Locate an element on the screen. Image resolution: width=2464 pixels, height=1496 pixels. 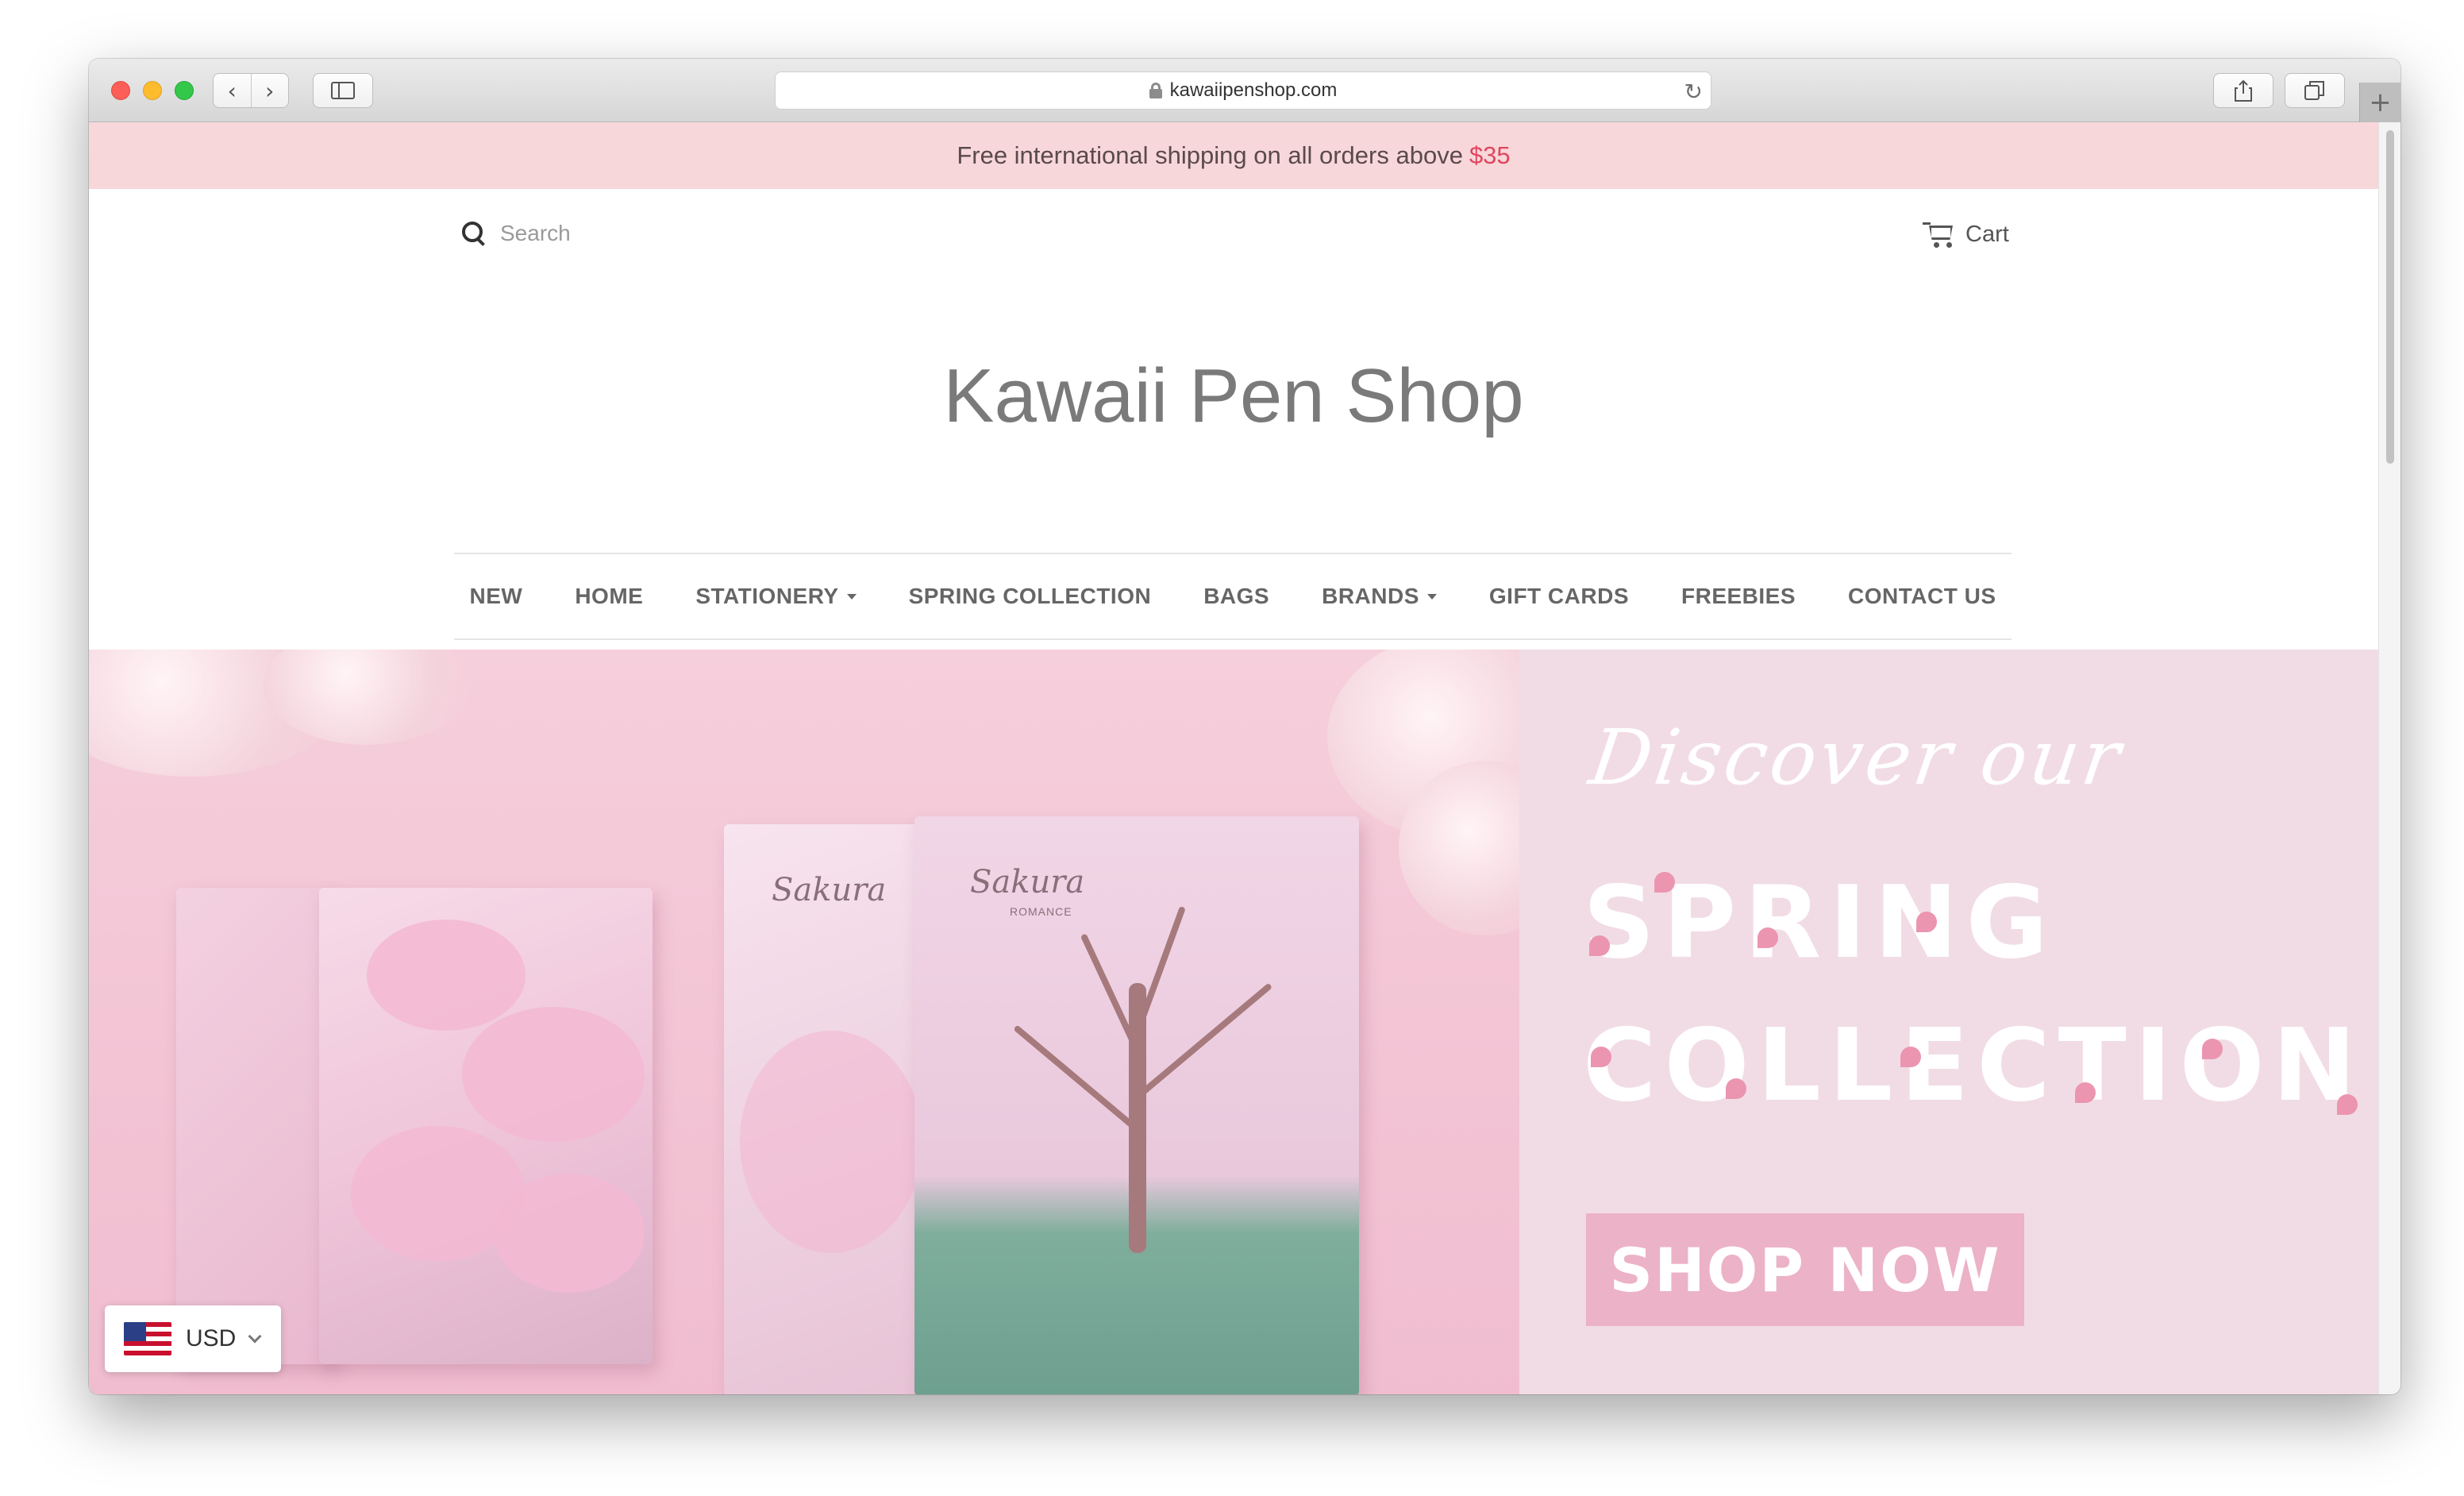
nav-item-freebies: FREEBIES is located at coordinates (1738, 596).